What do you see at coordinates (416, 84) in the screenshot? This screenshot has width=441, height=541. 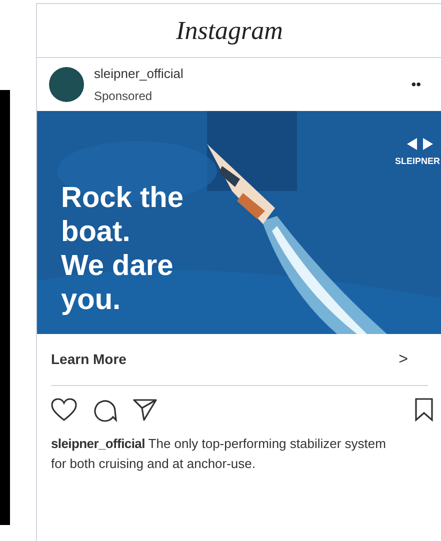 I see `more-button: ••` at bounding box center [416, 84].